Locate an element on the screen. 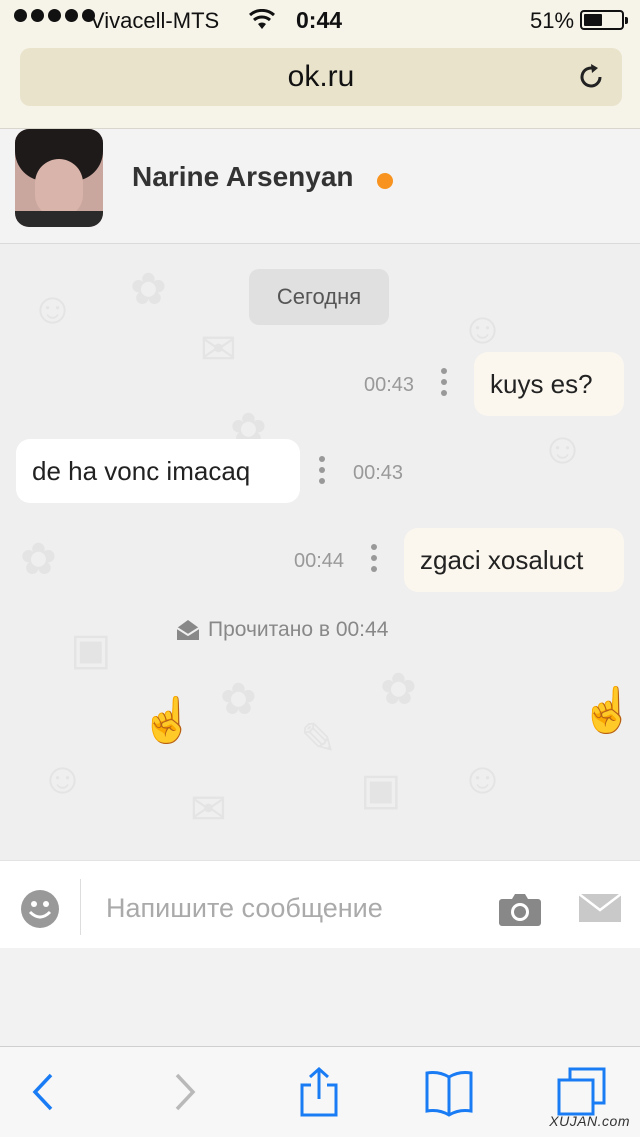 Image resolution: width=640 pixels, height=1137 pixels. read-status-text: Прочитано в 00:44 is located at coordinates (298, 629).